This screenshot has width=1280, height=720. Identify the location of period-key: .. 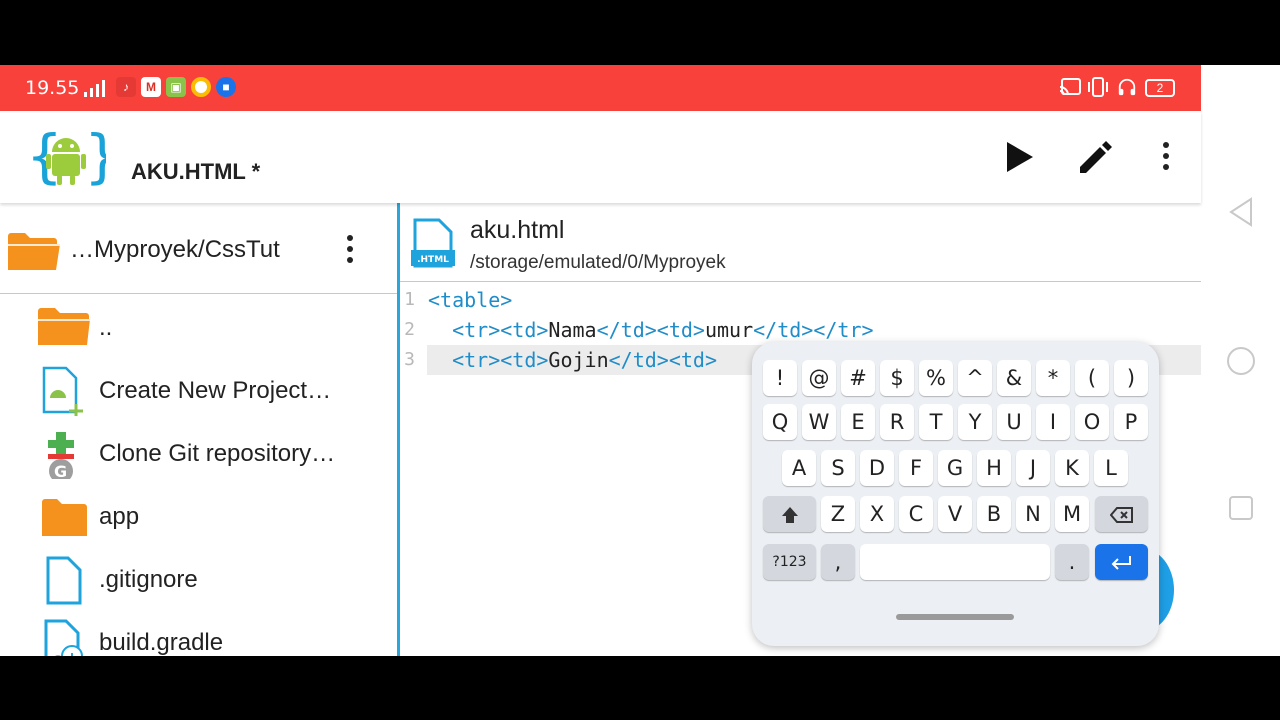
(1072, 562).